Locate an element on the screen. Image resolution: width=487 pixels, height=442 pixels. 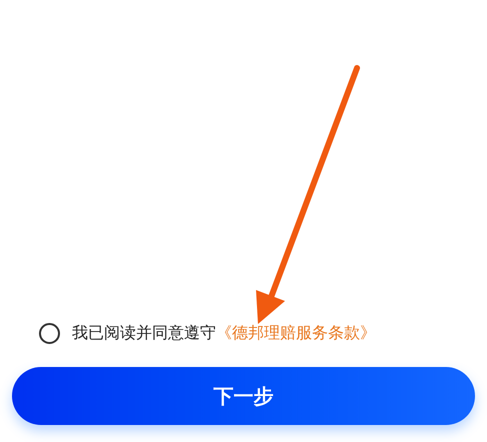
agreement-checkbox is located at coordinates (49, 333).